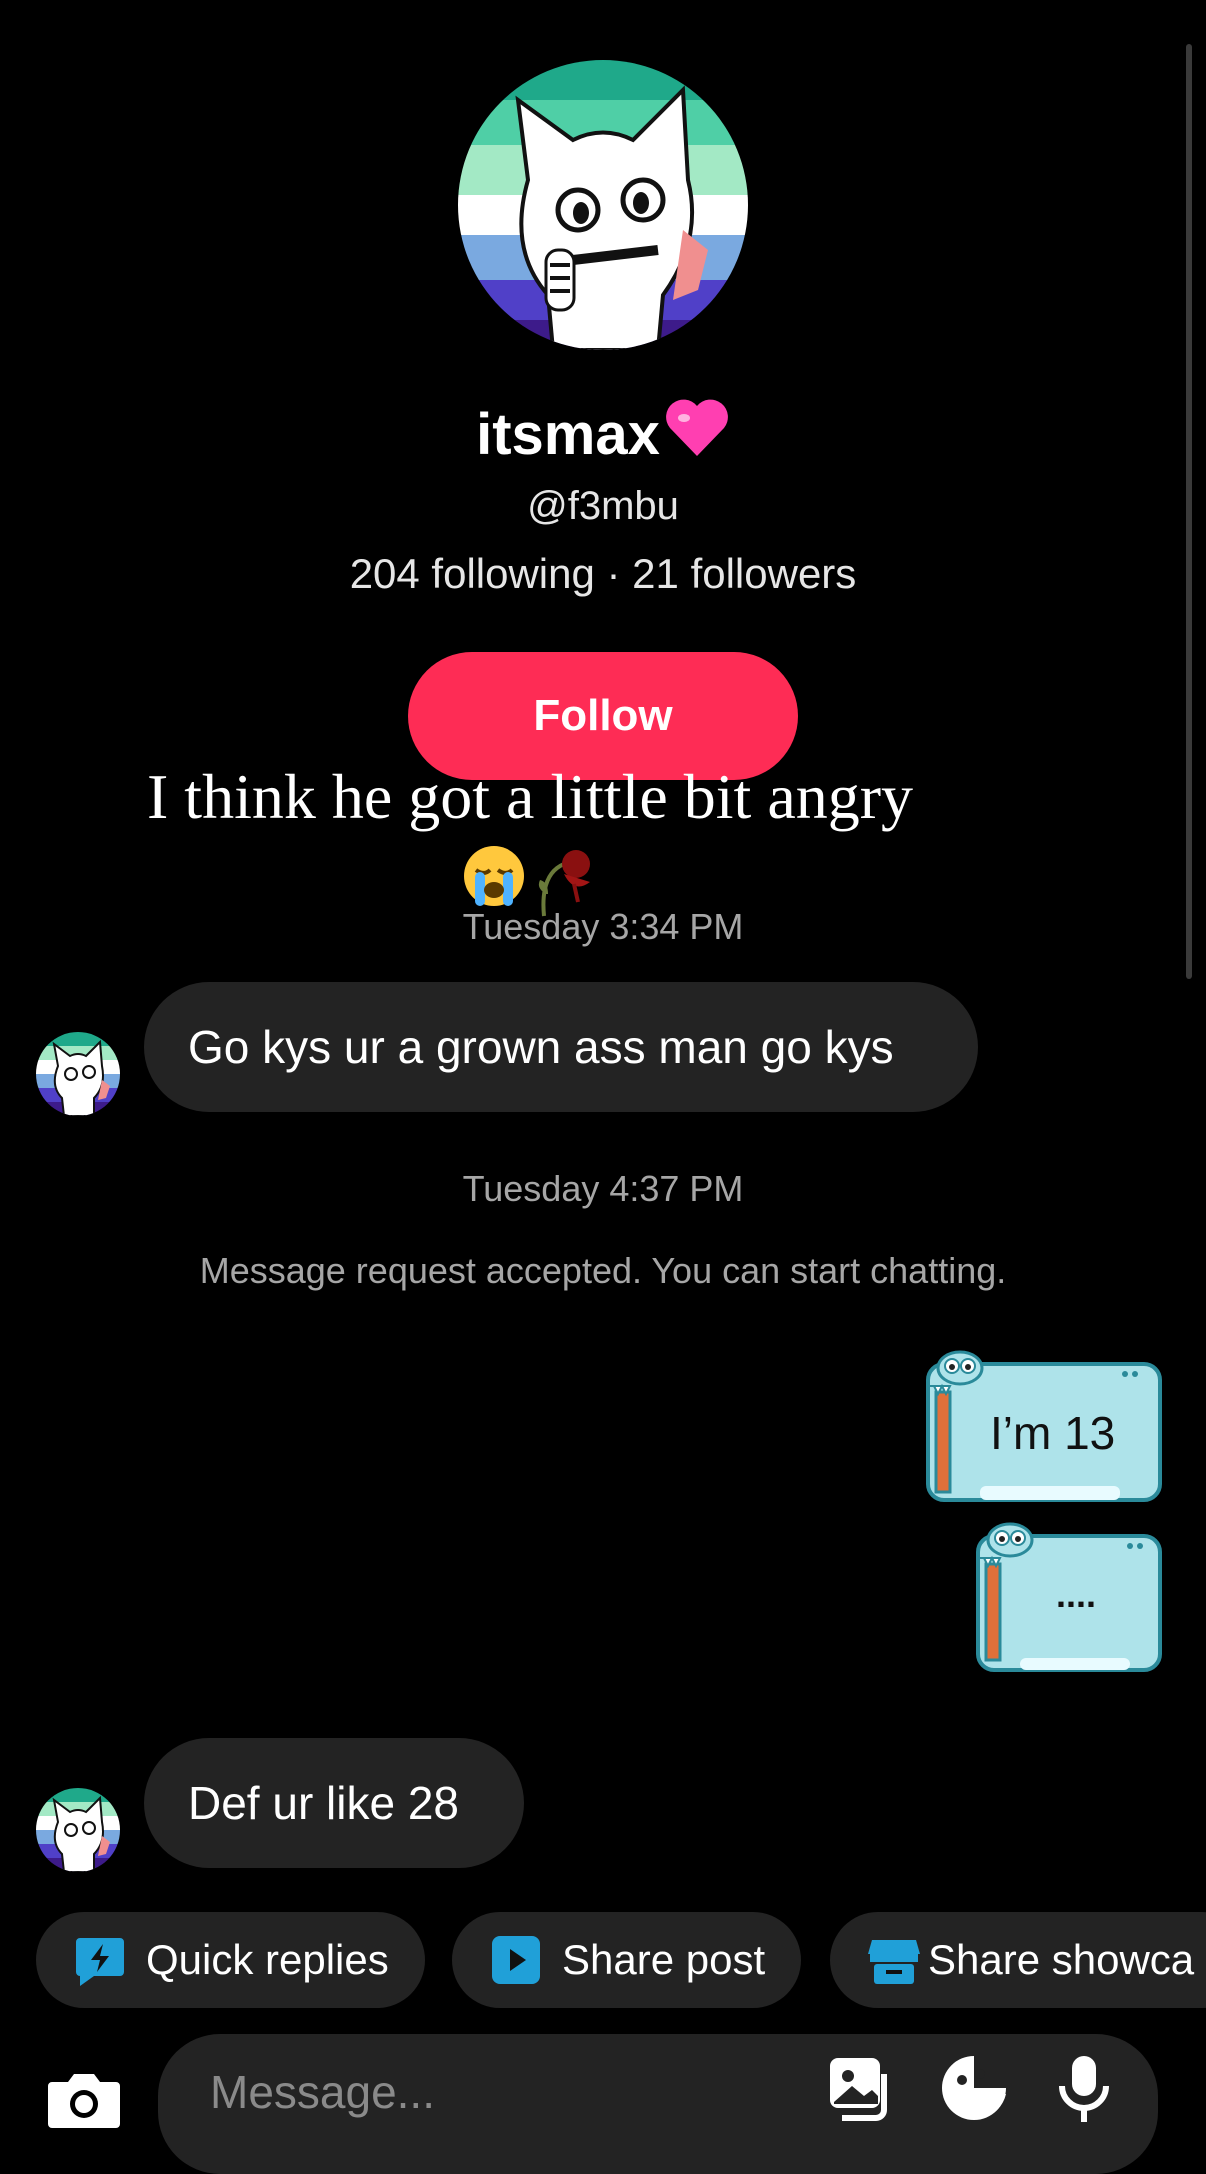 The height and width of the screenshot is (2174, 1206). I want to click on sticker-message: I’m 13, so click(1045, 1429).